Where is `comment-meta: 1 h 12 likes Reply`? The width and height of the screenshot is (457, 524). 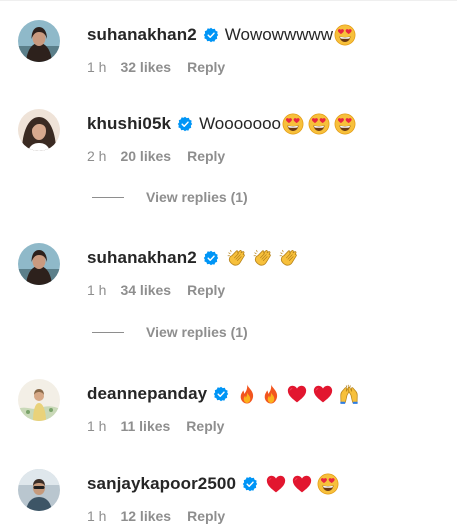 comment-meta: 1 h 12 likes Reply is located at coordinates (156, 516).